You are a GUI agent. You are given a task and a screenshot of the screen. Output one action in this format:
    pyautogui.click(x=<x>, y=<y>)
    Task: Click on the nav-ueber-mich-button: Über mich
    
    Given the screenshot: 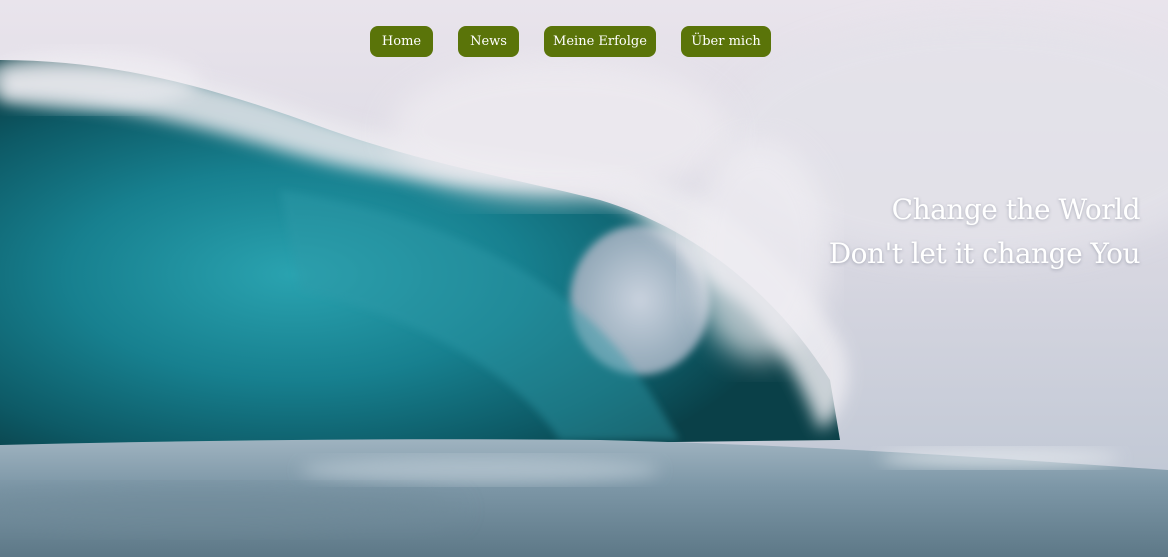 What is the action you would take?
    pyautogui.click(x=726, y=41)
    